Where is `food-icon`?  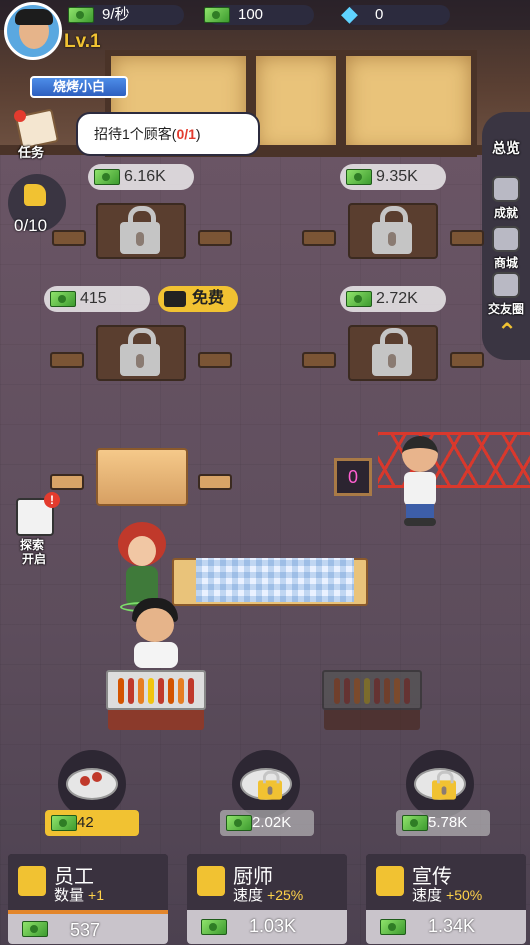 food-icon is located at coordinates (85, 781).